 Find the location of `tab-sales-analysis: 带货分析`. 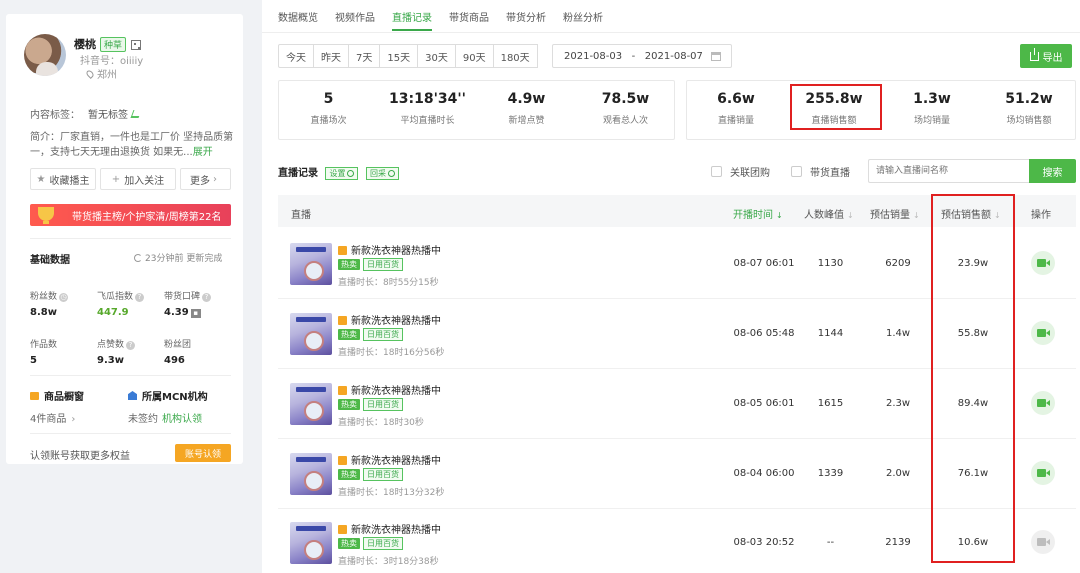

tab-sales-analysis: 带货分析 is located at coordinates (526, 20).